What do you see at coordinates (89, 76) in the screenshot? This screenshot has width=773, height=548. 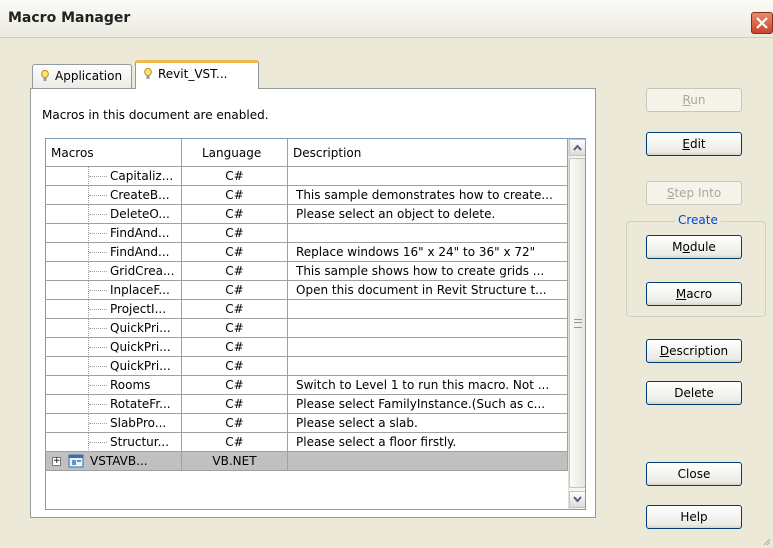 I see `tab-label: Application` at bounding box center [89, 76].